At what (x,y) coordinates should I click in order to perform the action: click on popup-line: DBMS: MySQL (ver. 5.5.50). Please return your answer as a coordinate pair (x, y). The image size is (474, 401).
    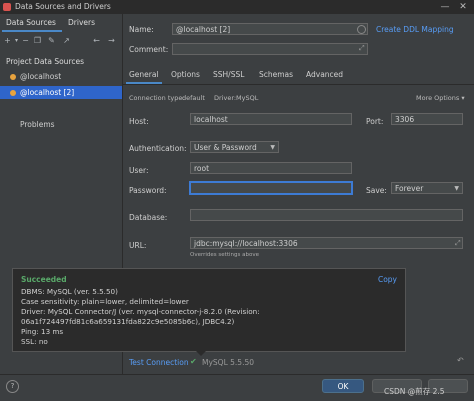
    Looking at the image, I should click on (69, 291).